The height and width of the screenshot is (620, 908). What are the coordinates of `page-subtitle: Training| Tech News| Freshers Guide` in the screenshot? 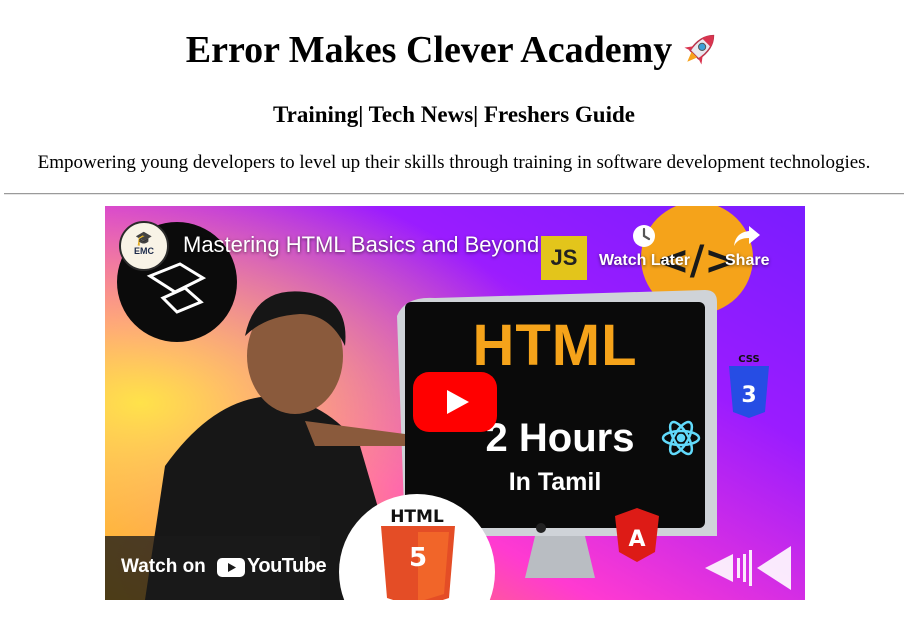 It's located at (454, 114).